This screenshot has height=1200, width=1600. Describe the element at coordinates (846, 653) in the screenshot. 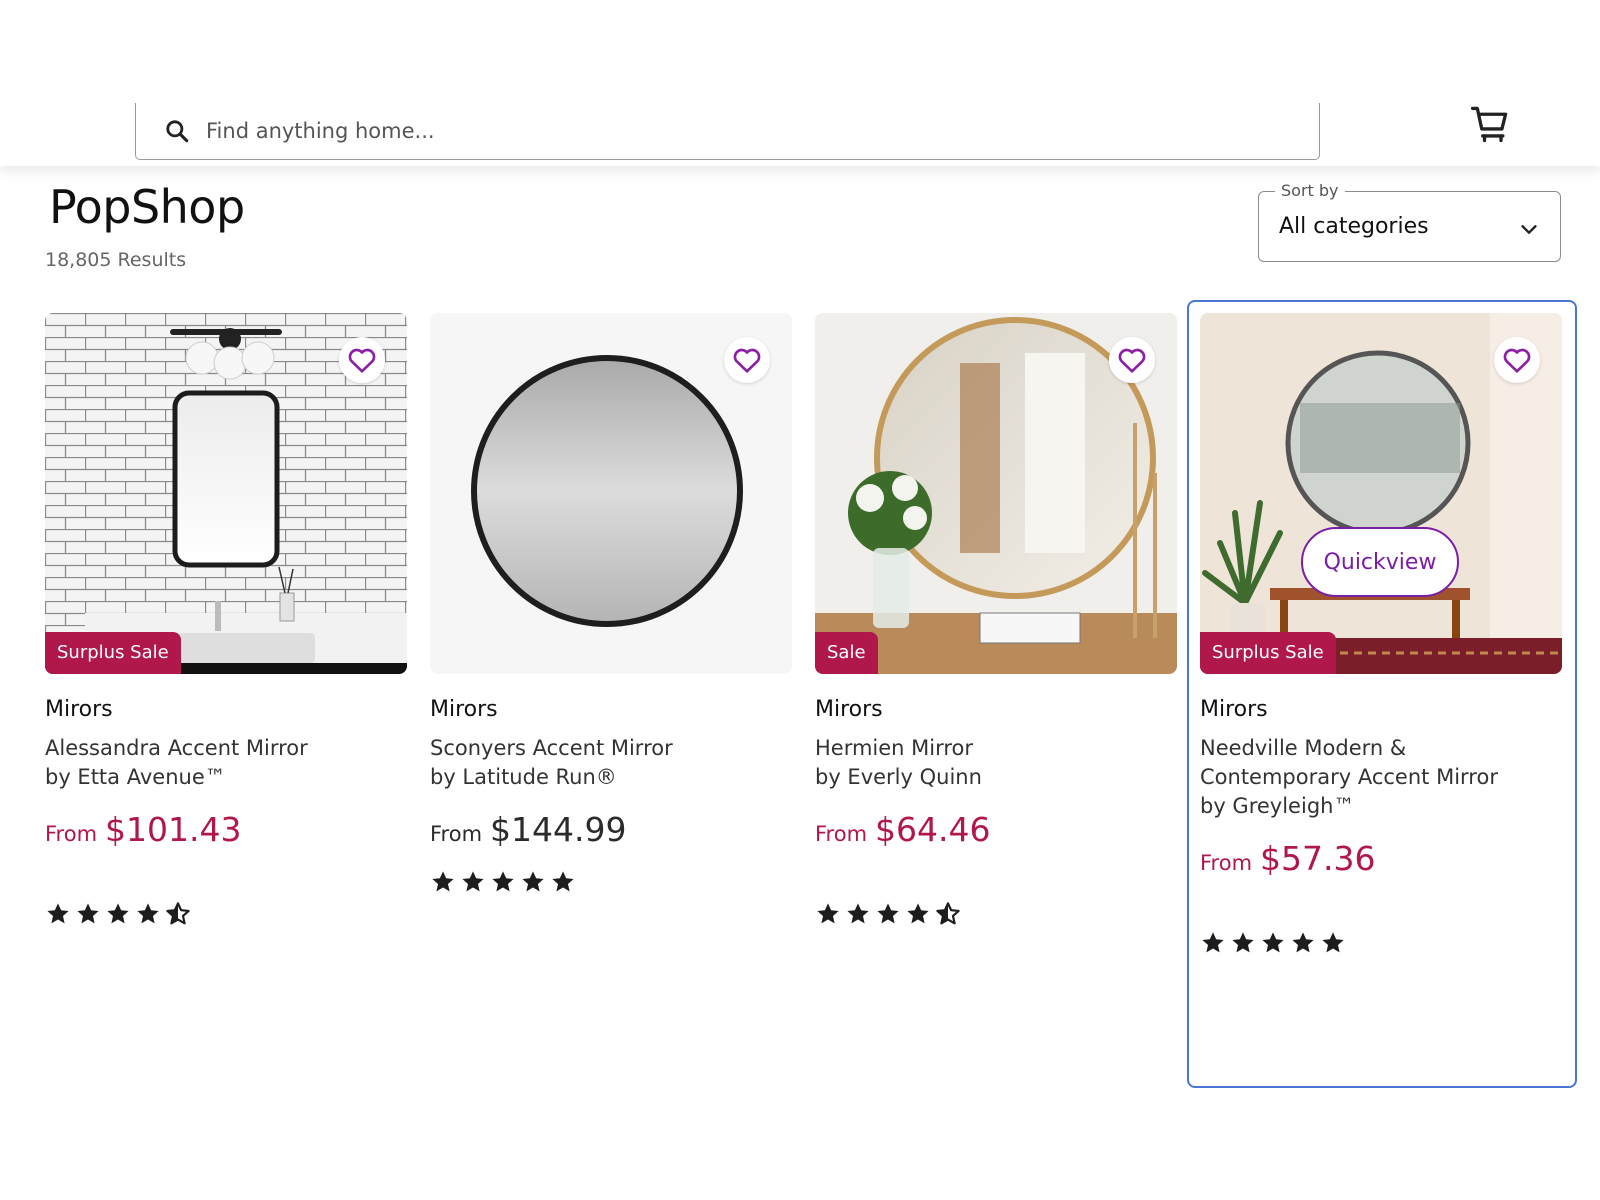

I see `sale-badge: Sale` at that location.